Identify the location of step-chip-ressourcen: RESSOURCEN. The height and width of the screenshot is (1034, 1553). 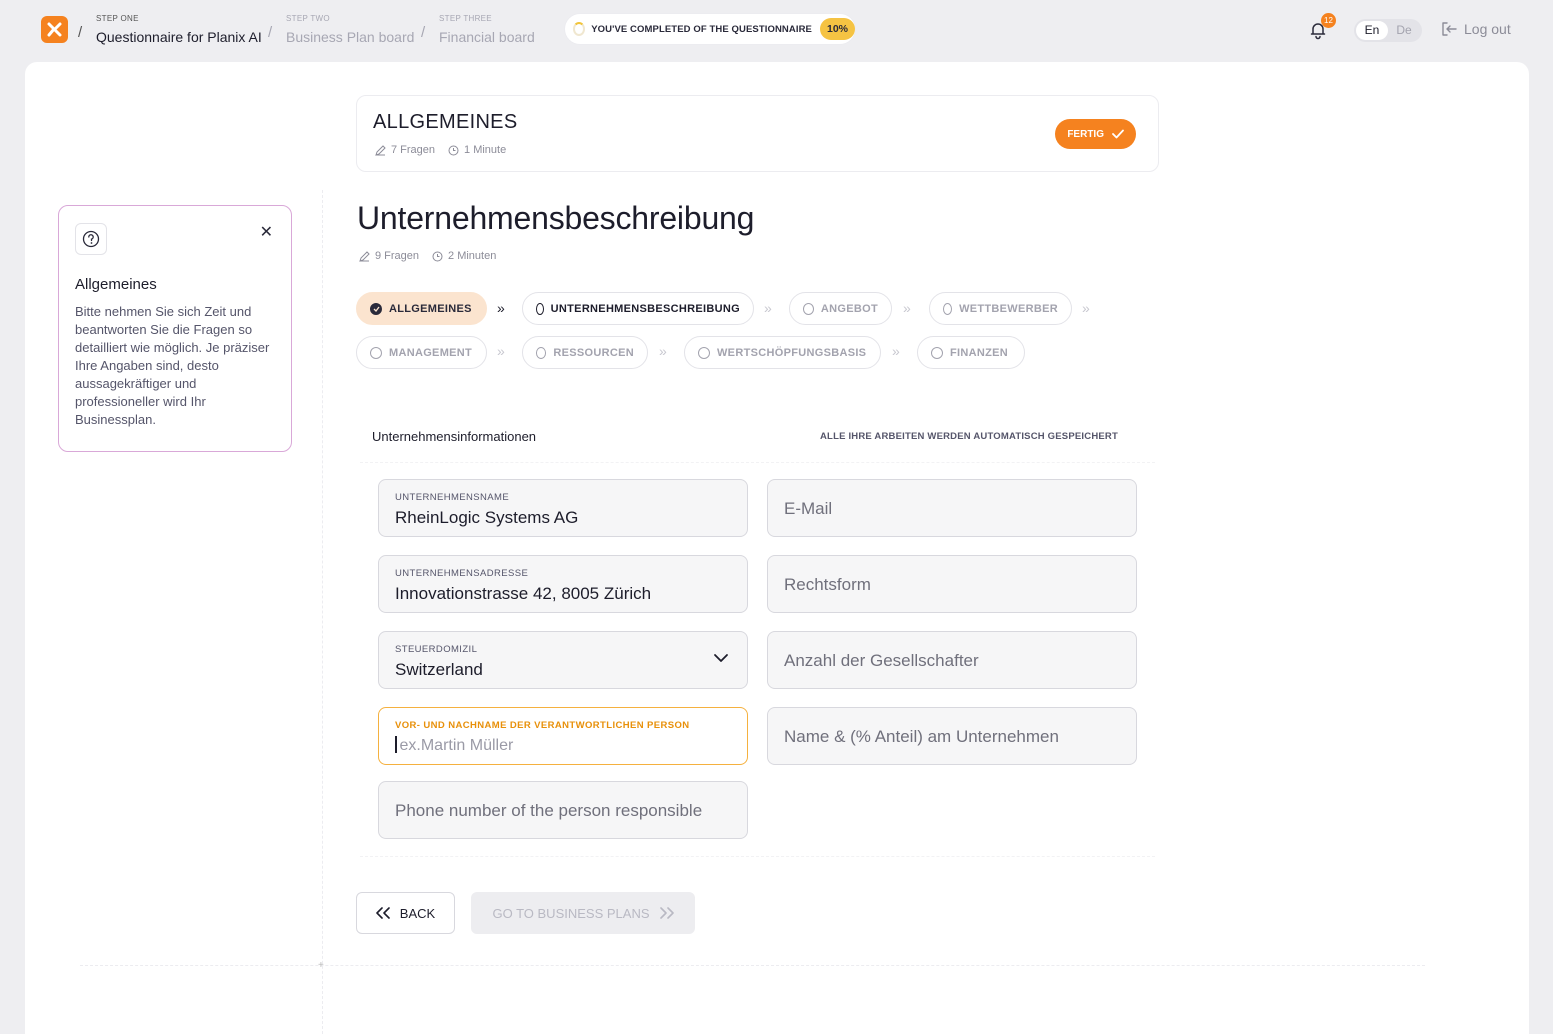
(585, 352).